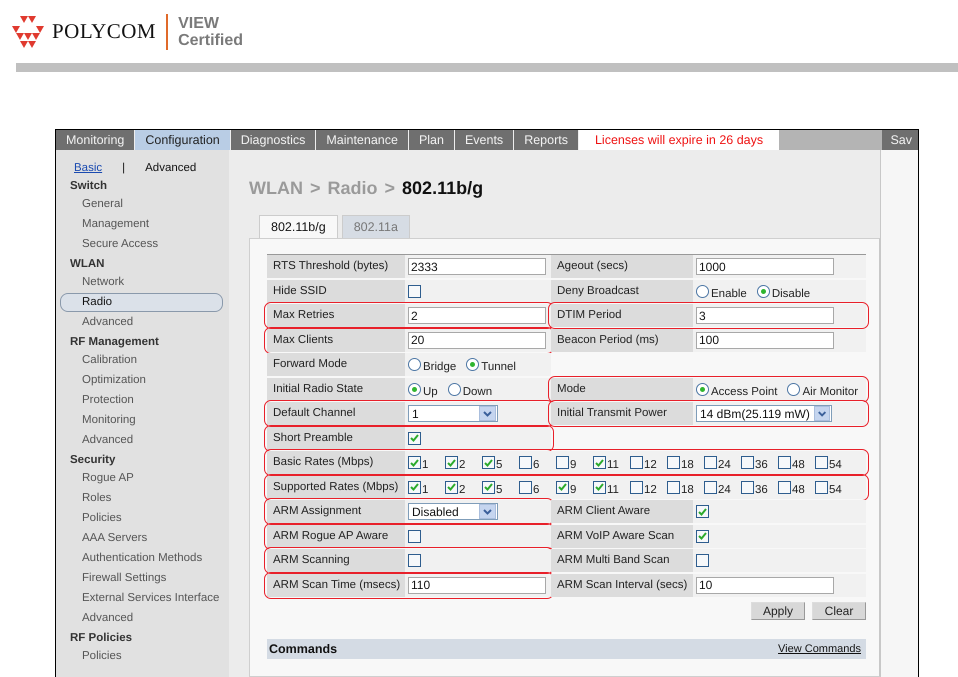 Image resolution: width=958 pixels, height=677 pixels. Describe the element at coordinates (141, 282) in the screenshot. I see `sidebar-item: Network` at that location.